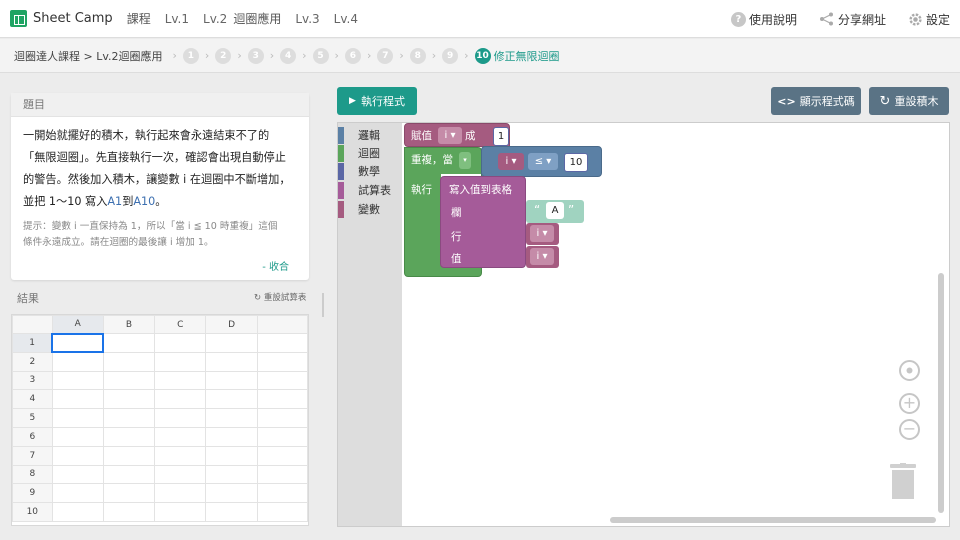  Describe the element at coordinates (320, 55) in the screenshot. I see `step-5: 5` at that location.